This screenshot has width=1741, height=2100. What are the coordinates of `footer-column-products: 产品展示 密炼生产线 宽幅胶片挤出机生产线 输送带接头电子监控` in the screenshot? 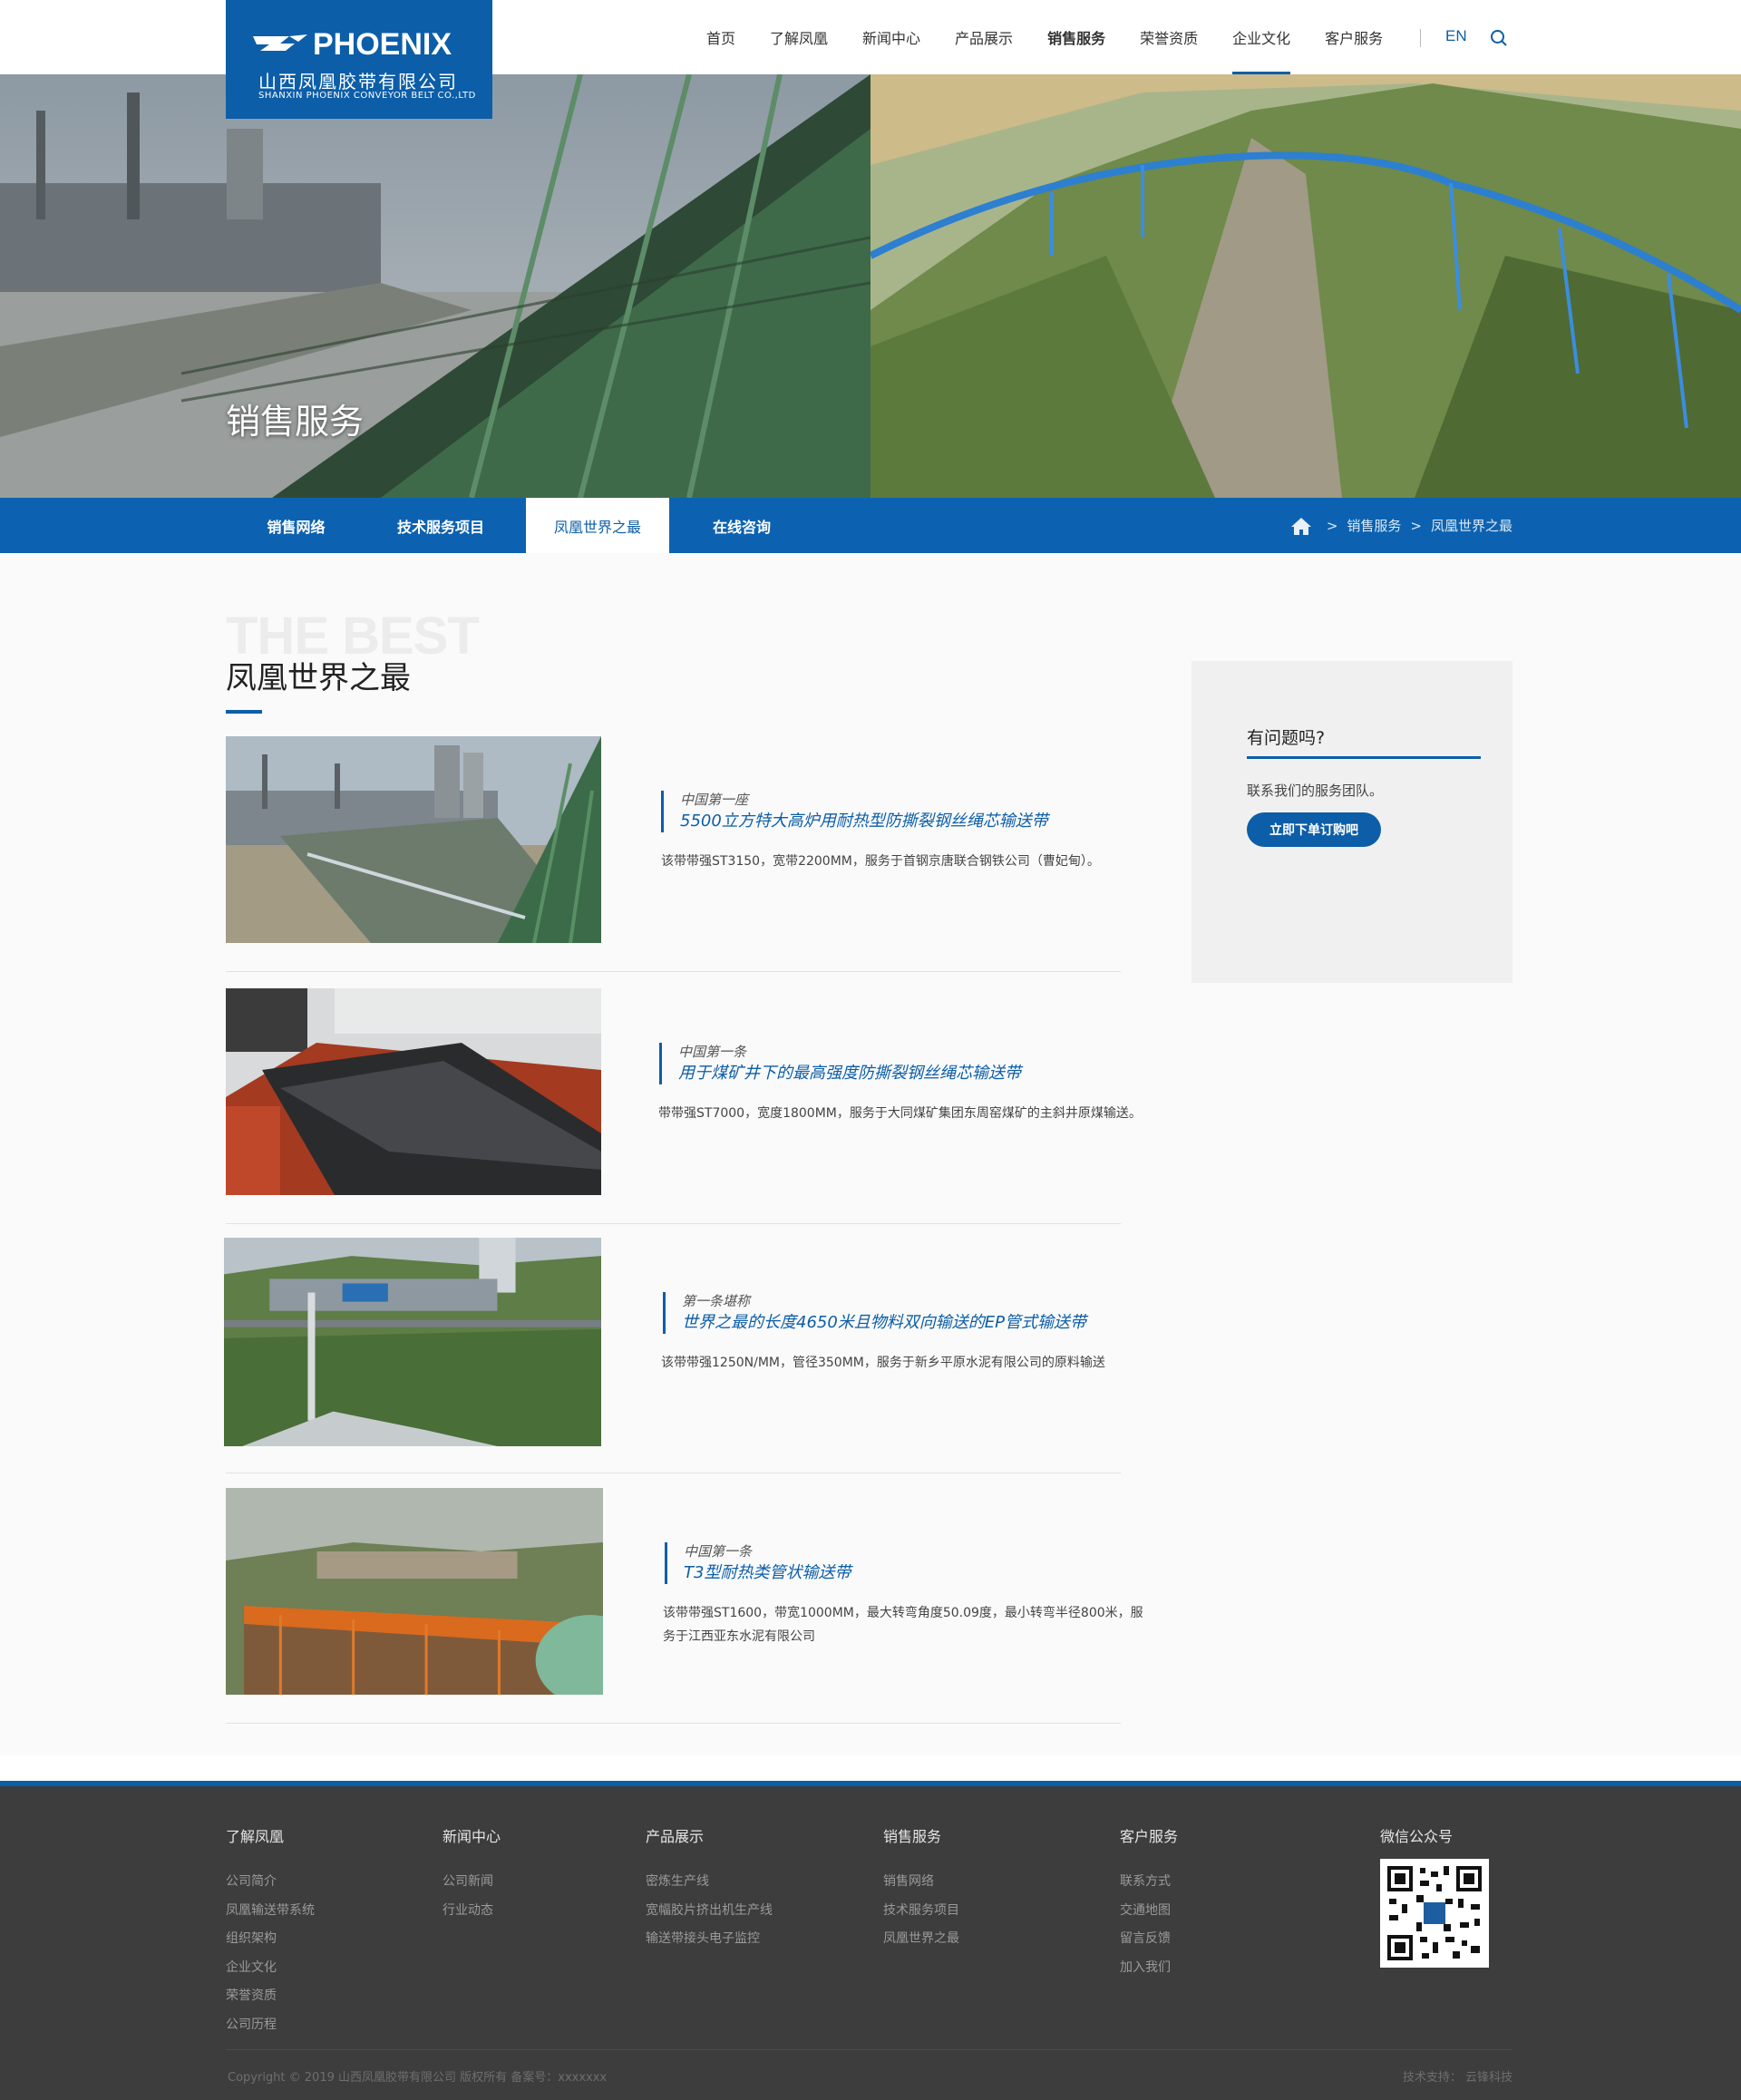 It's located at (709, 1889).